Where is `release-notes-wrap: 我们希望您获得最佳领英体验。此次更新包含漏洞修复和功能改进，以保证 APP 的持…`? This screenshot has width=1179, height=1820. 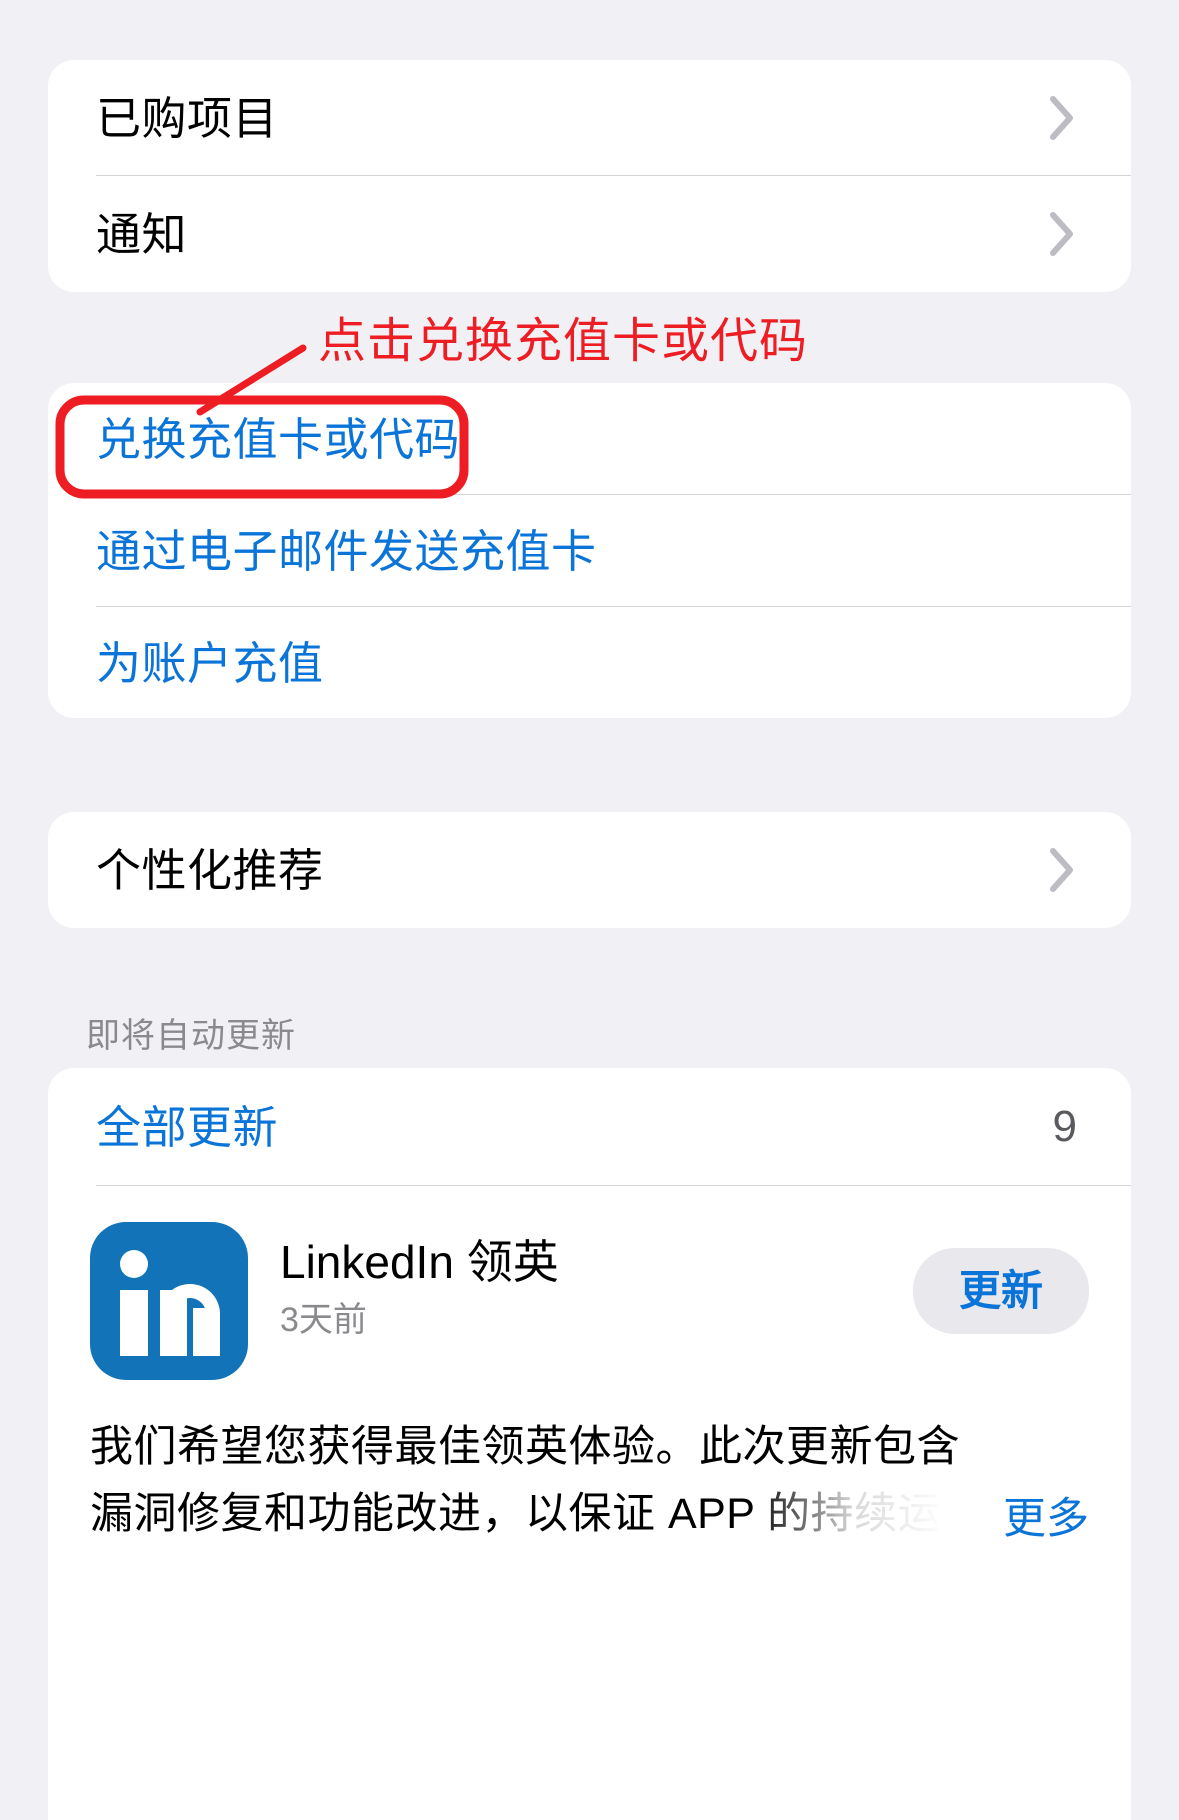
release-notes-wrap: 我们希望您获得最佳领英体验。此次更新包含漏洞修复和功能改进，以保证 APP 的持… is located at coordinates (589, 1464).